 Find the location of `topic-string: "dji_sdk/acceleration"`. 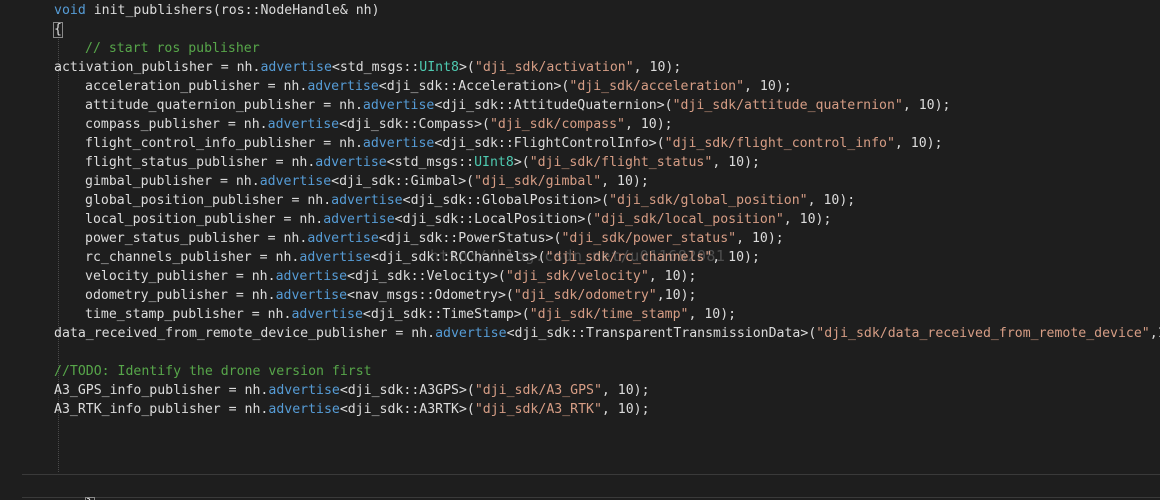

topic-string: "dji_sdk/acceleration" is located at coordinates (657, 86).